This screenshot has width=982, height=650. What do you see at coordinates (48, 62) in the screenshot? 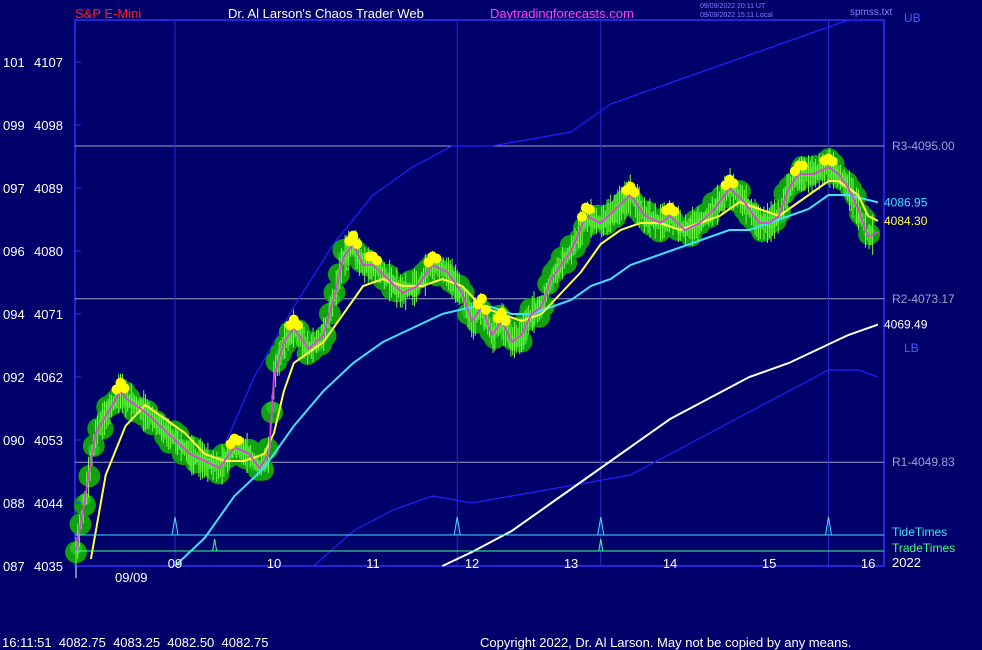
I see `y-tick-label-price: 4107` at bounding box center [48, 62].